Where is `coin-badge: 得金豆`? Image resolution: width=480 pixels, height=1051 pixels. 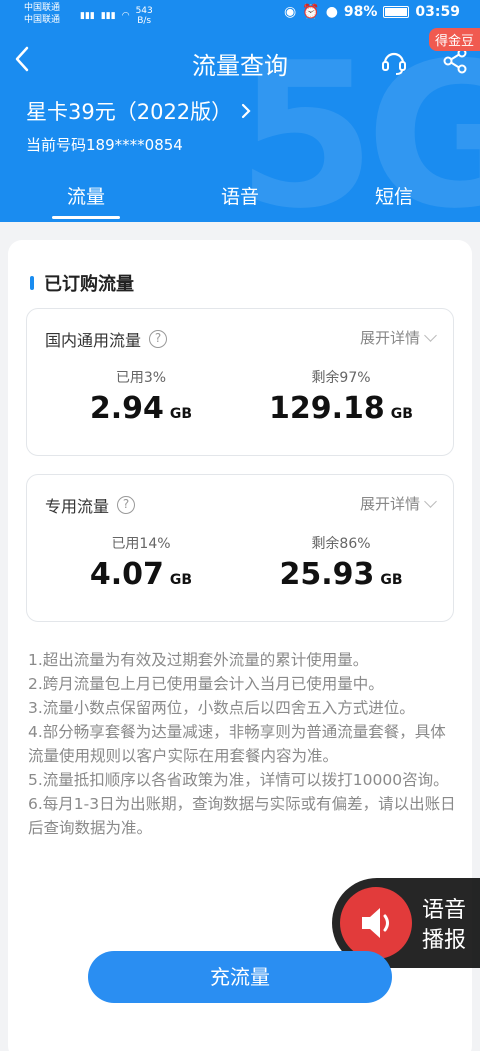
coin-badge: 得金豆 is located at coordinates (454, 39).